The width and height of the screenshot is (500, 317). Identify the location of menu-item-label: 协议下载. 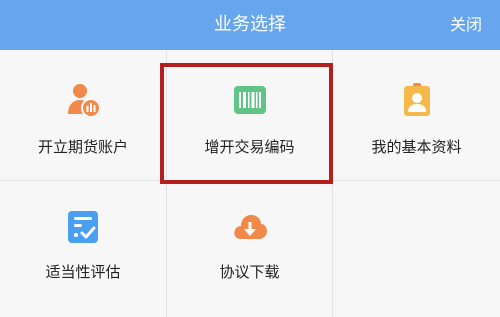
(249, 272).